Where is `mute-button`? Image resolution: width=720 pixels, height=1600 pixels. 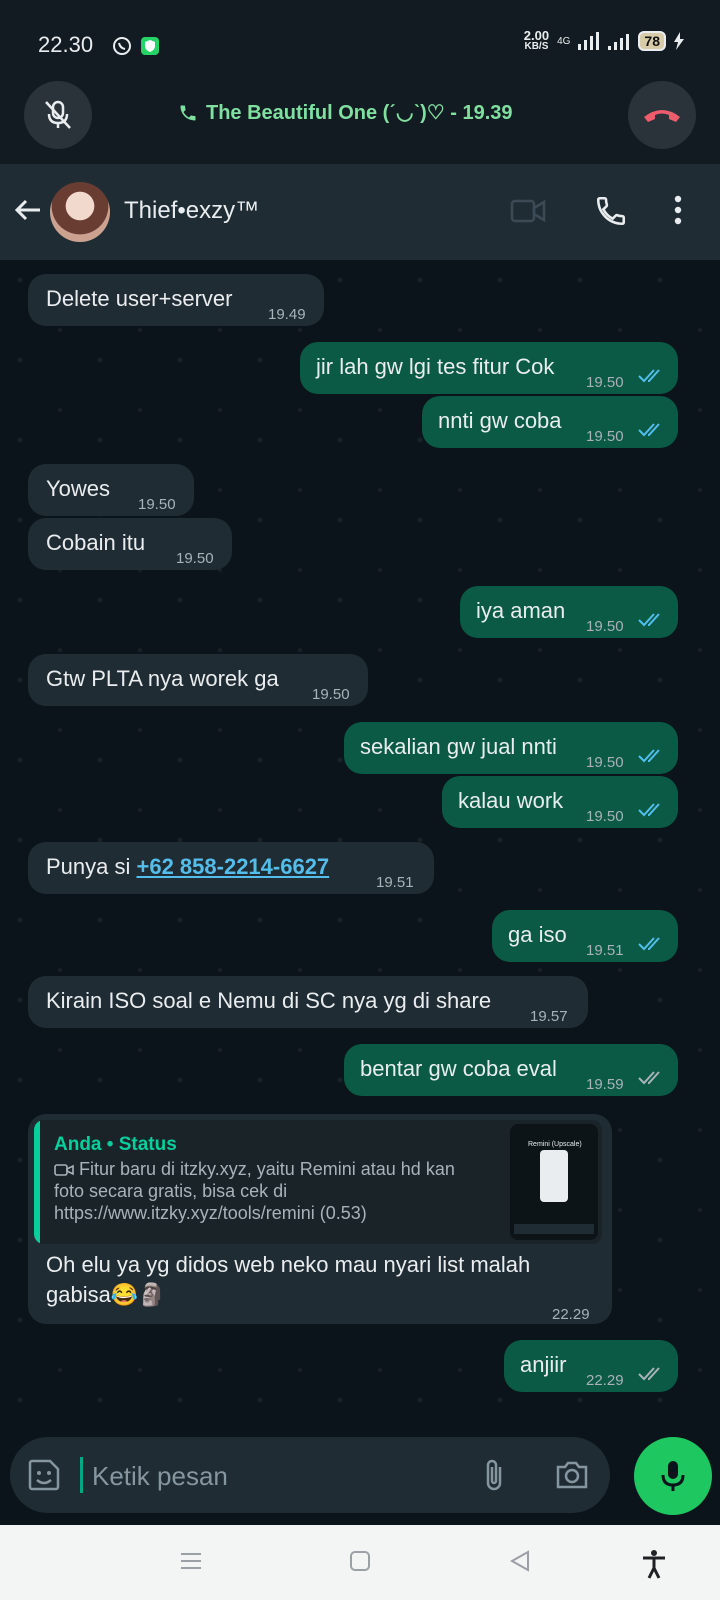 mute-button is located at coordinates (58, 115).